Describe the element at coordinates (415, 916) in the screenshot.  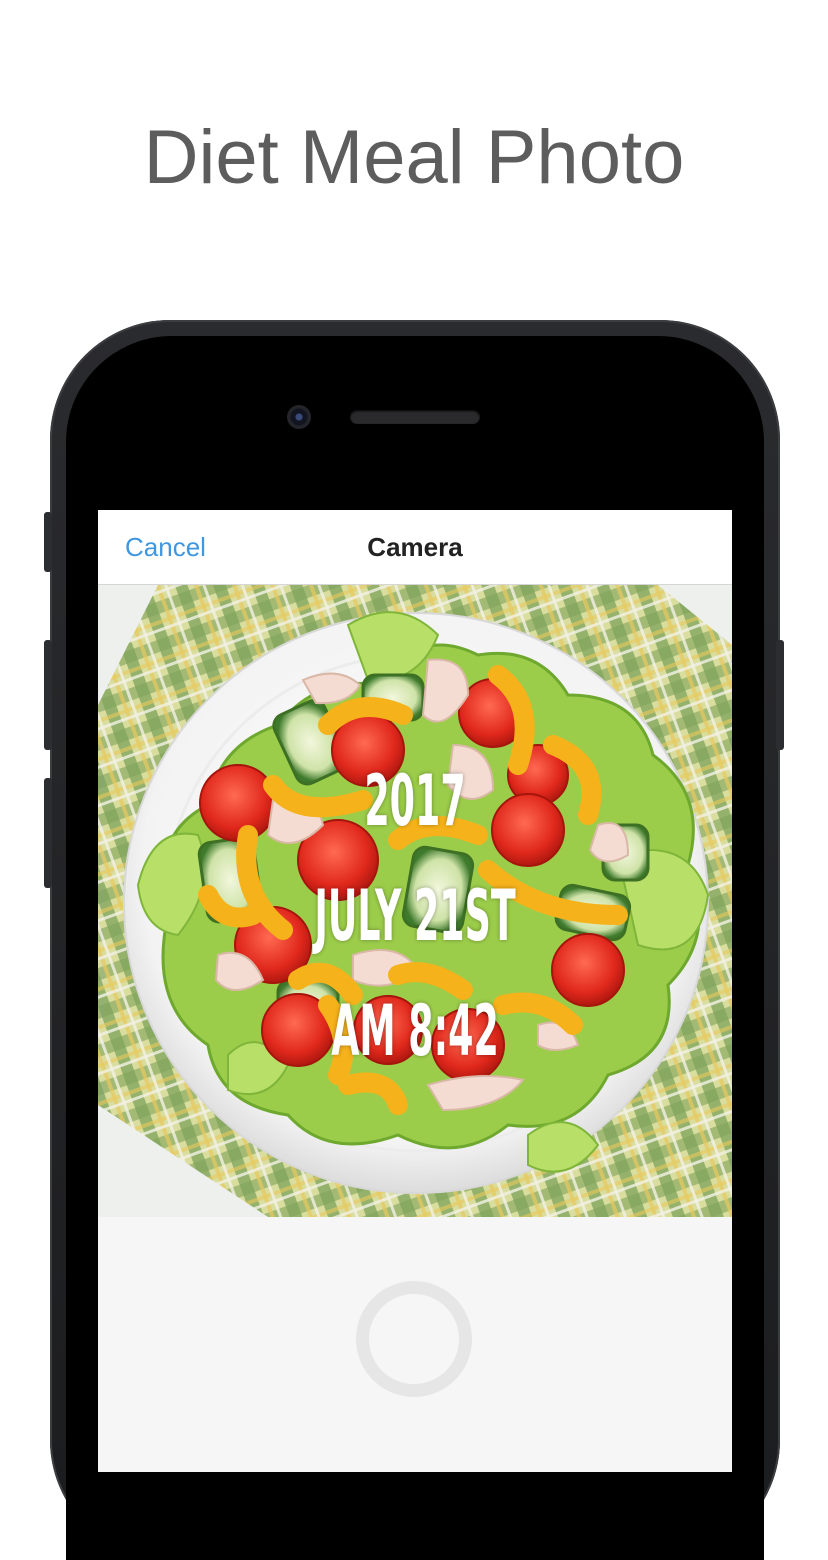
I see `photo-date-stamp: JULY 21ST` at that location.